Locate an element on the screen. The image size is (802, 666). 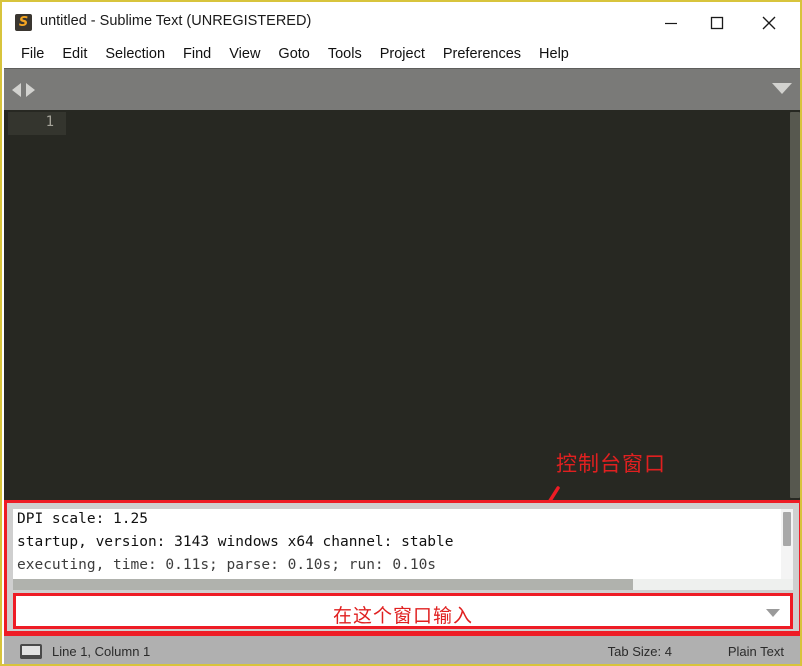
console-input: 在这个窗口输入 is located at coordinates (403, 611).